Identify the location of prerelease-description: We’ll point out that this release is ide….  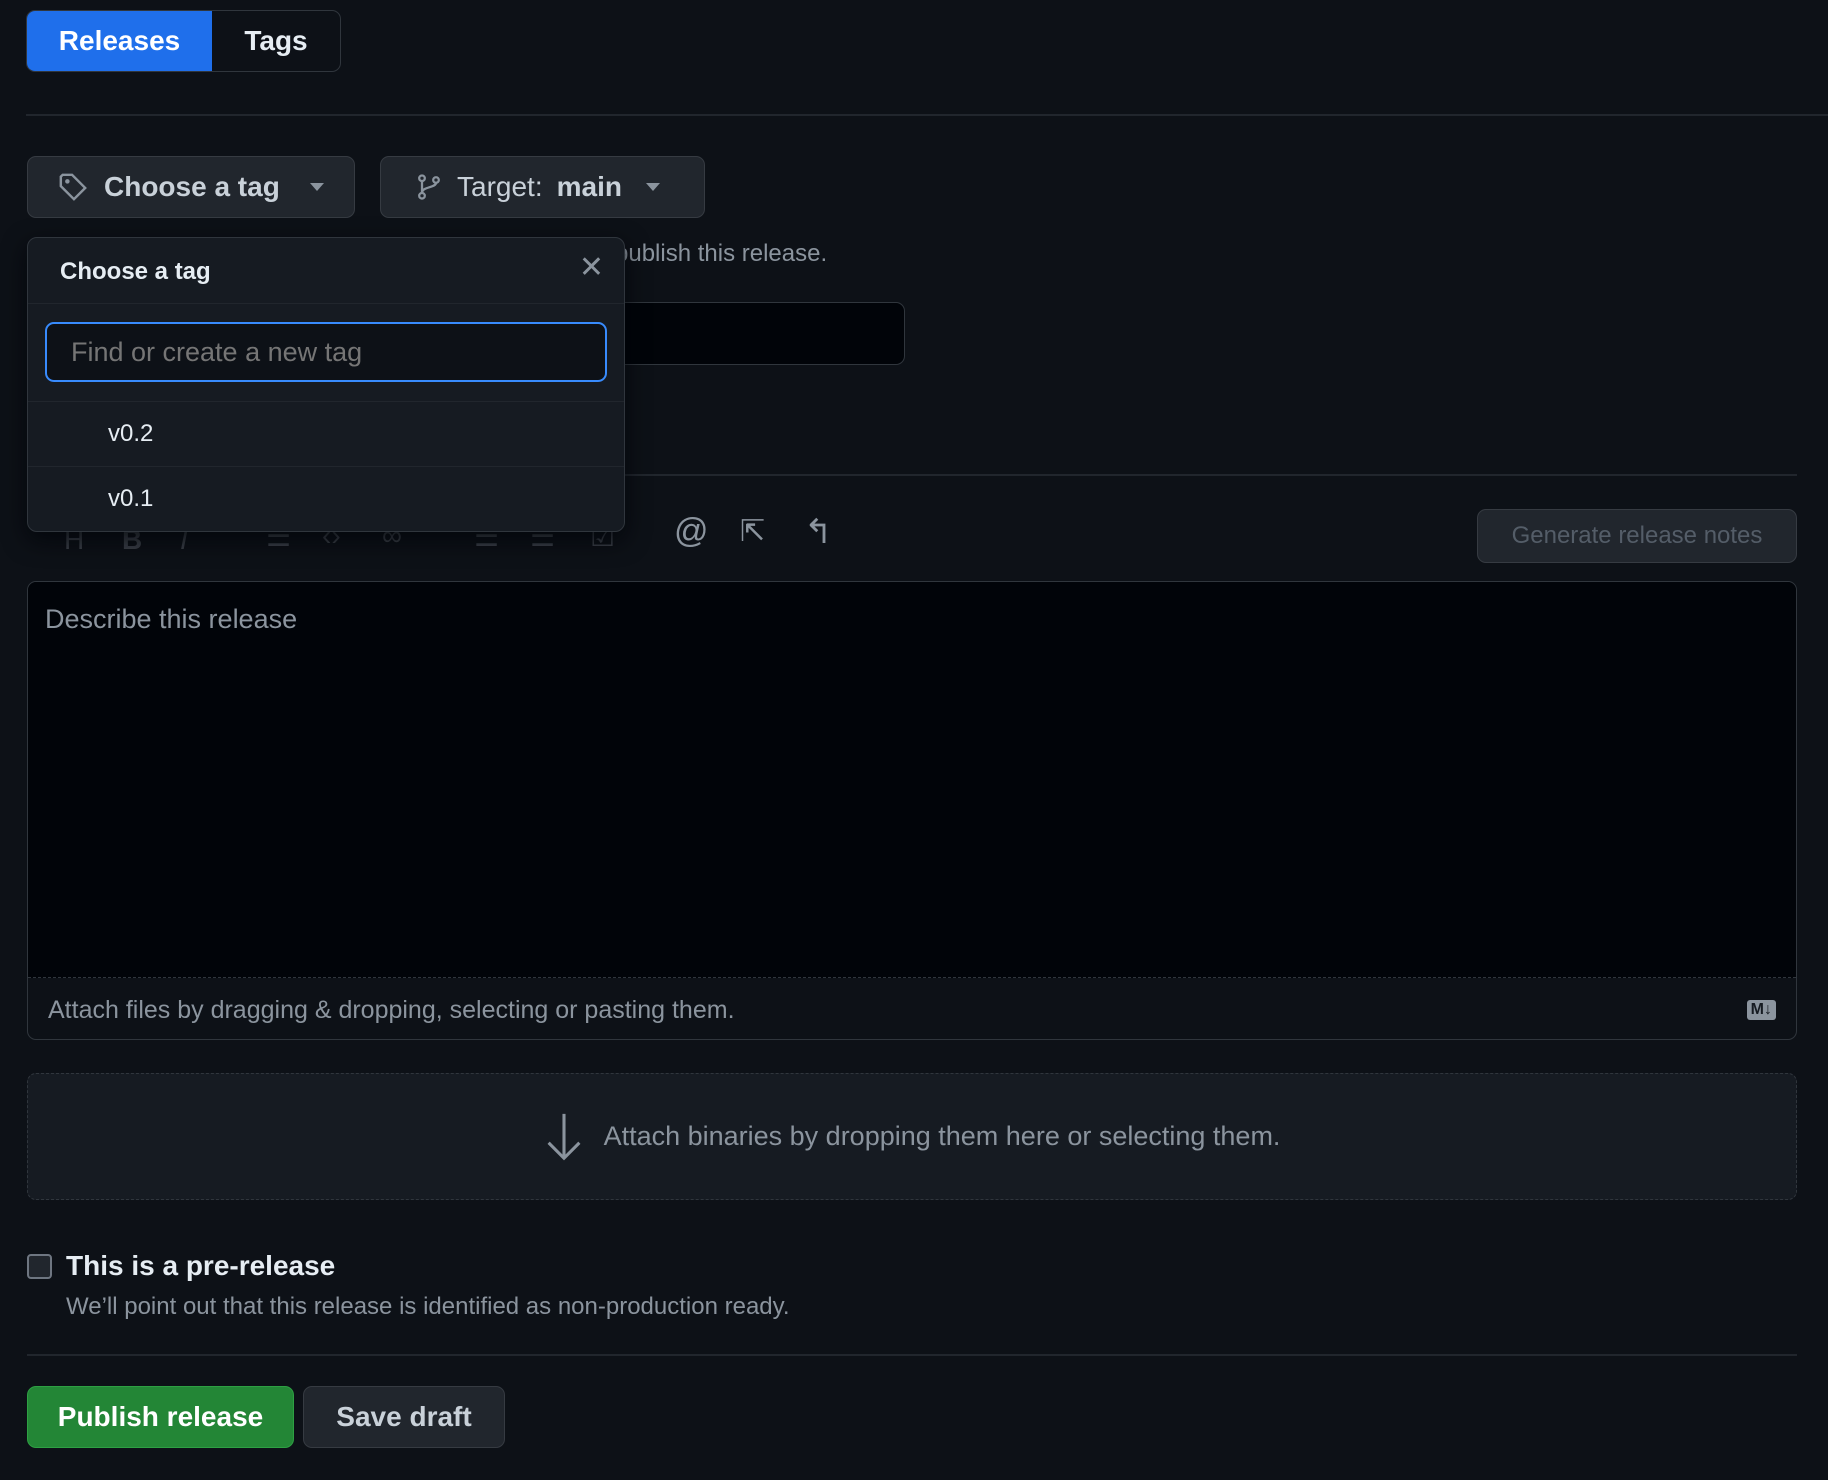
(428, 1306).